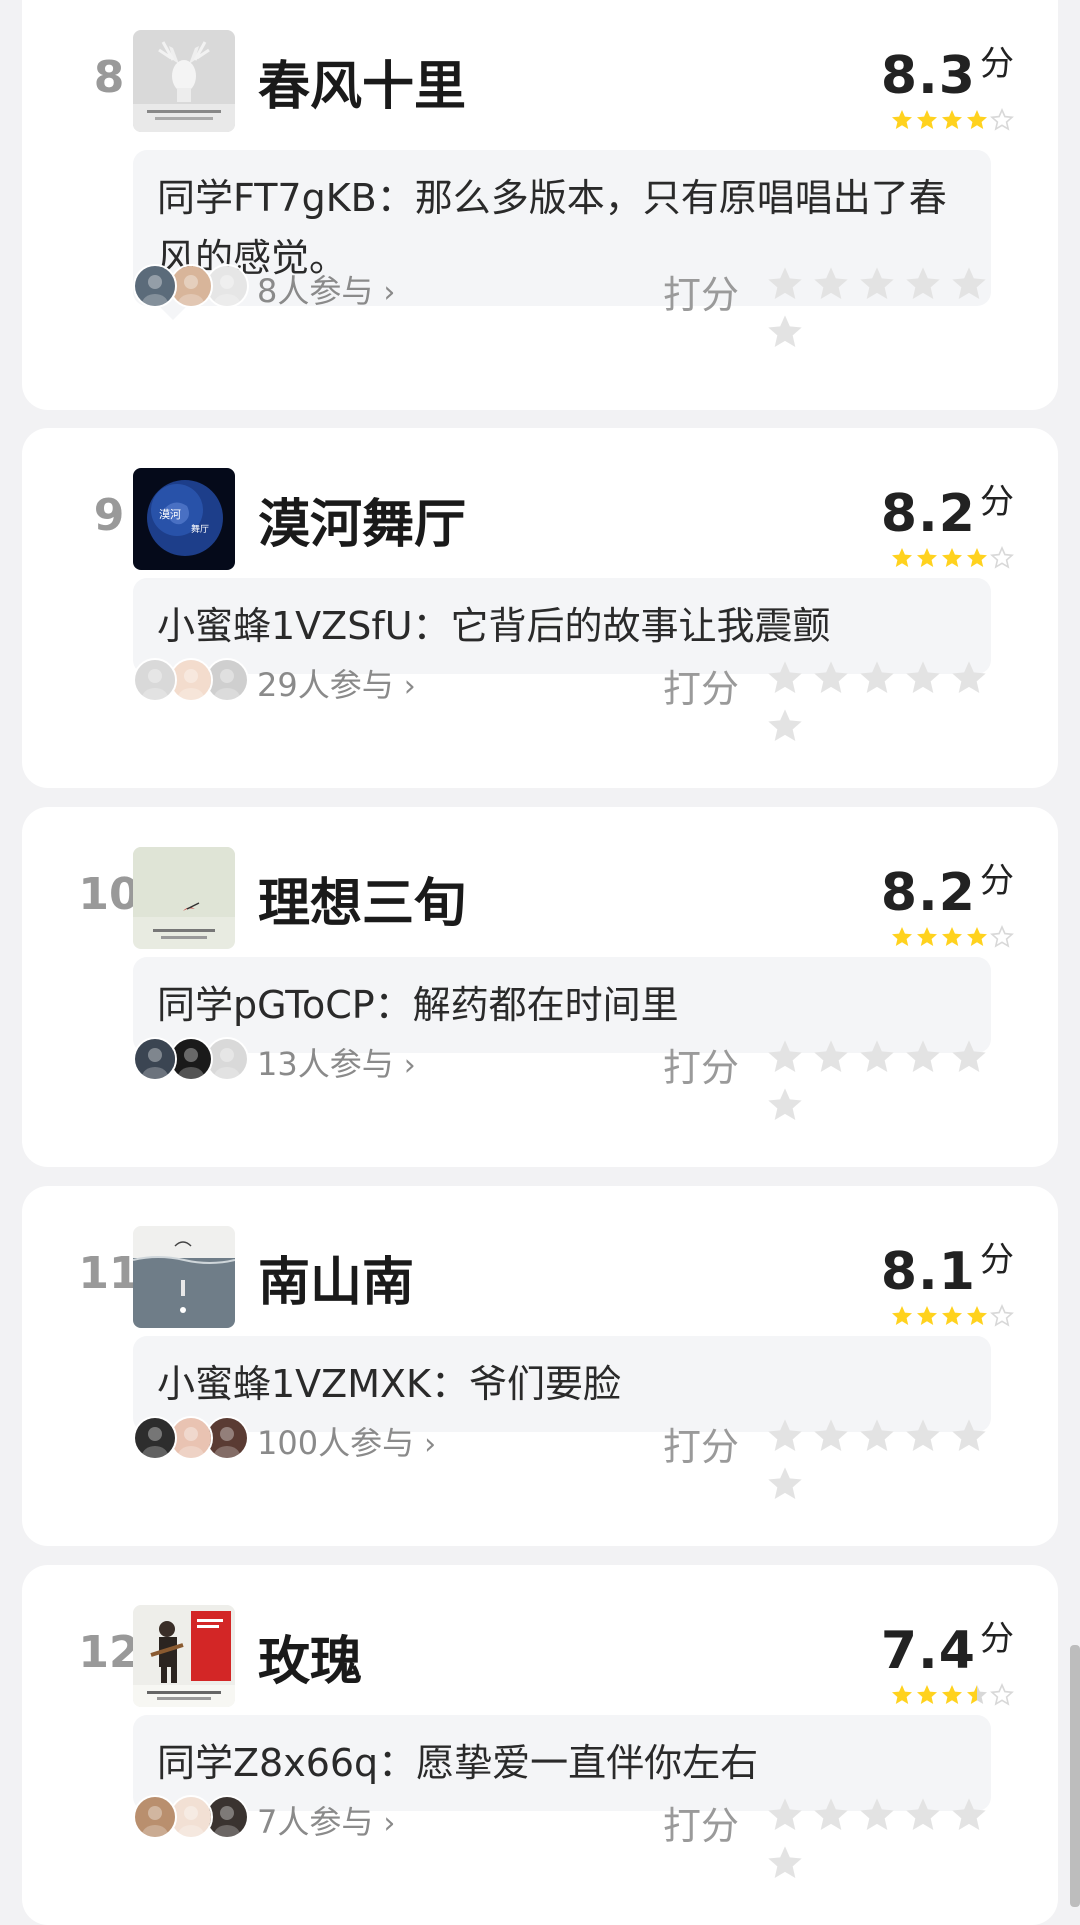  I want to click on participants-link: 100人参与 ›, so click(346, 1441).